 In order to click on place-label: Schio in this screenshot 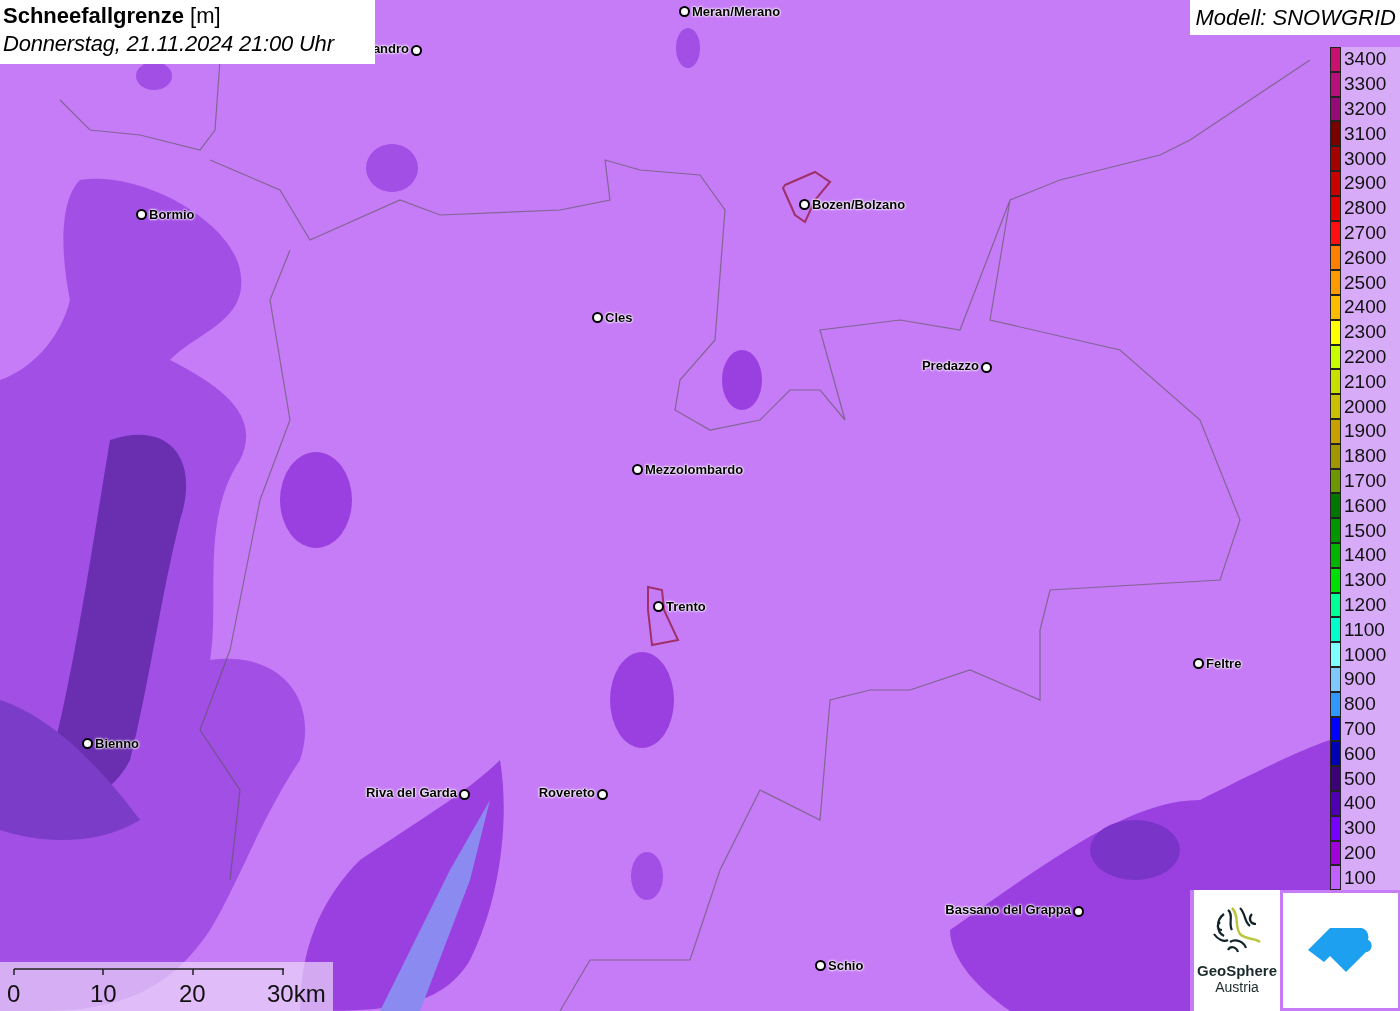, I will do `click(846, 965)`.